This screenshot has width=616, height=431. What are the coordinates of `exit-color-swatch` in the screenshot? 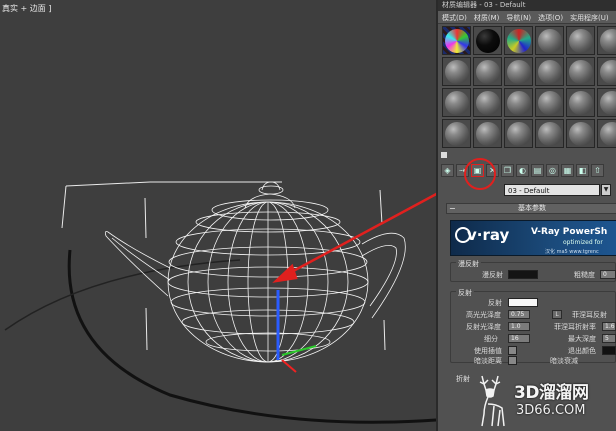 It's located at (609, 350).